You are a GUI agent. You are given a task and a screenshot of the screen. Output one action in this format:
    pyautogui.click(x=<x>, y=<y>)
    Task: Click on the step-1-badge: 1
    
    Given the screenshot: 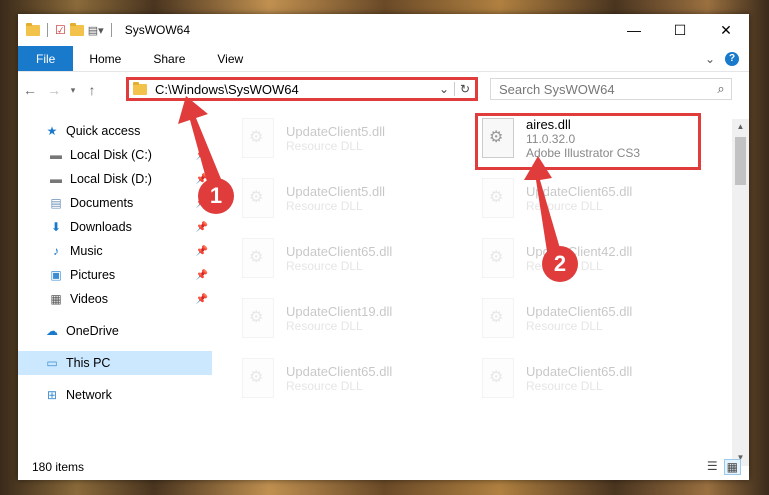 What is the action you would take?
    pyautogui.click(x=216, y=196)
    